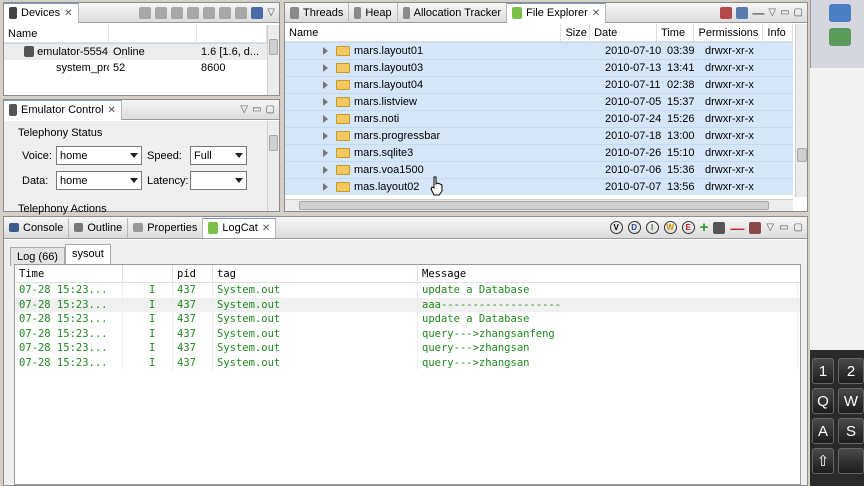  I want to click on emulator-scrollbar, so click(273, 166).